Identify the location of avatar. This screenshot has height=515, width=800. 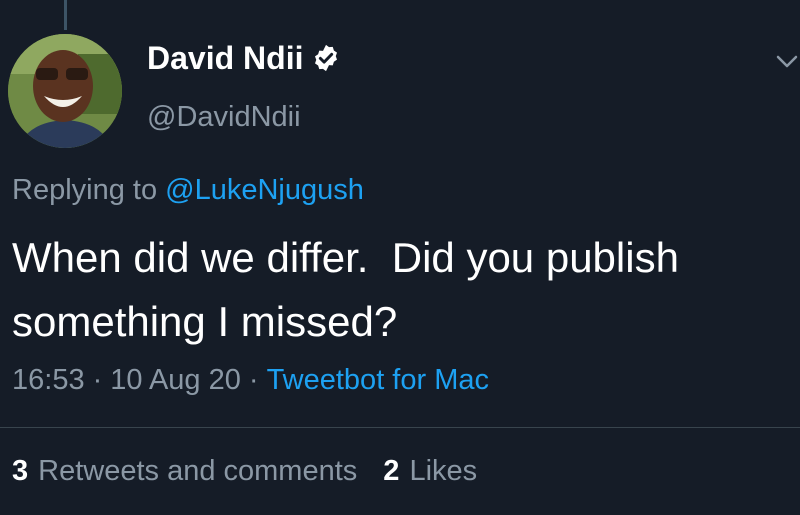
(65, 91).